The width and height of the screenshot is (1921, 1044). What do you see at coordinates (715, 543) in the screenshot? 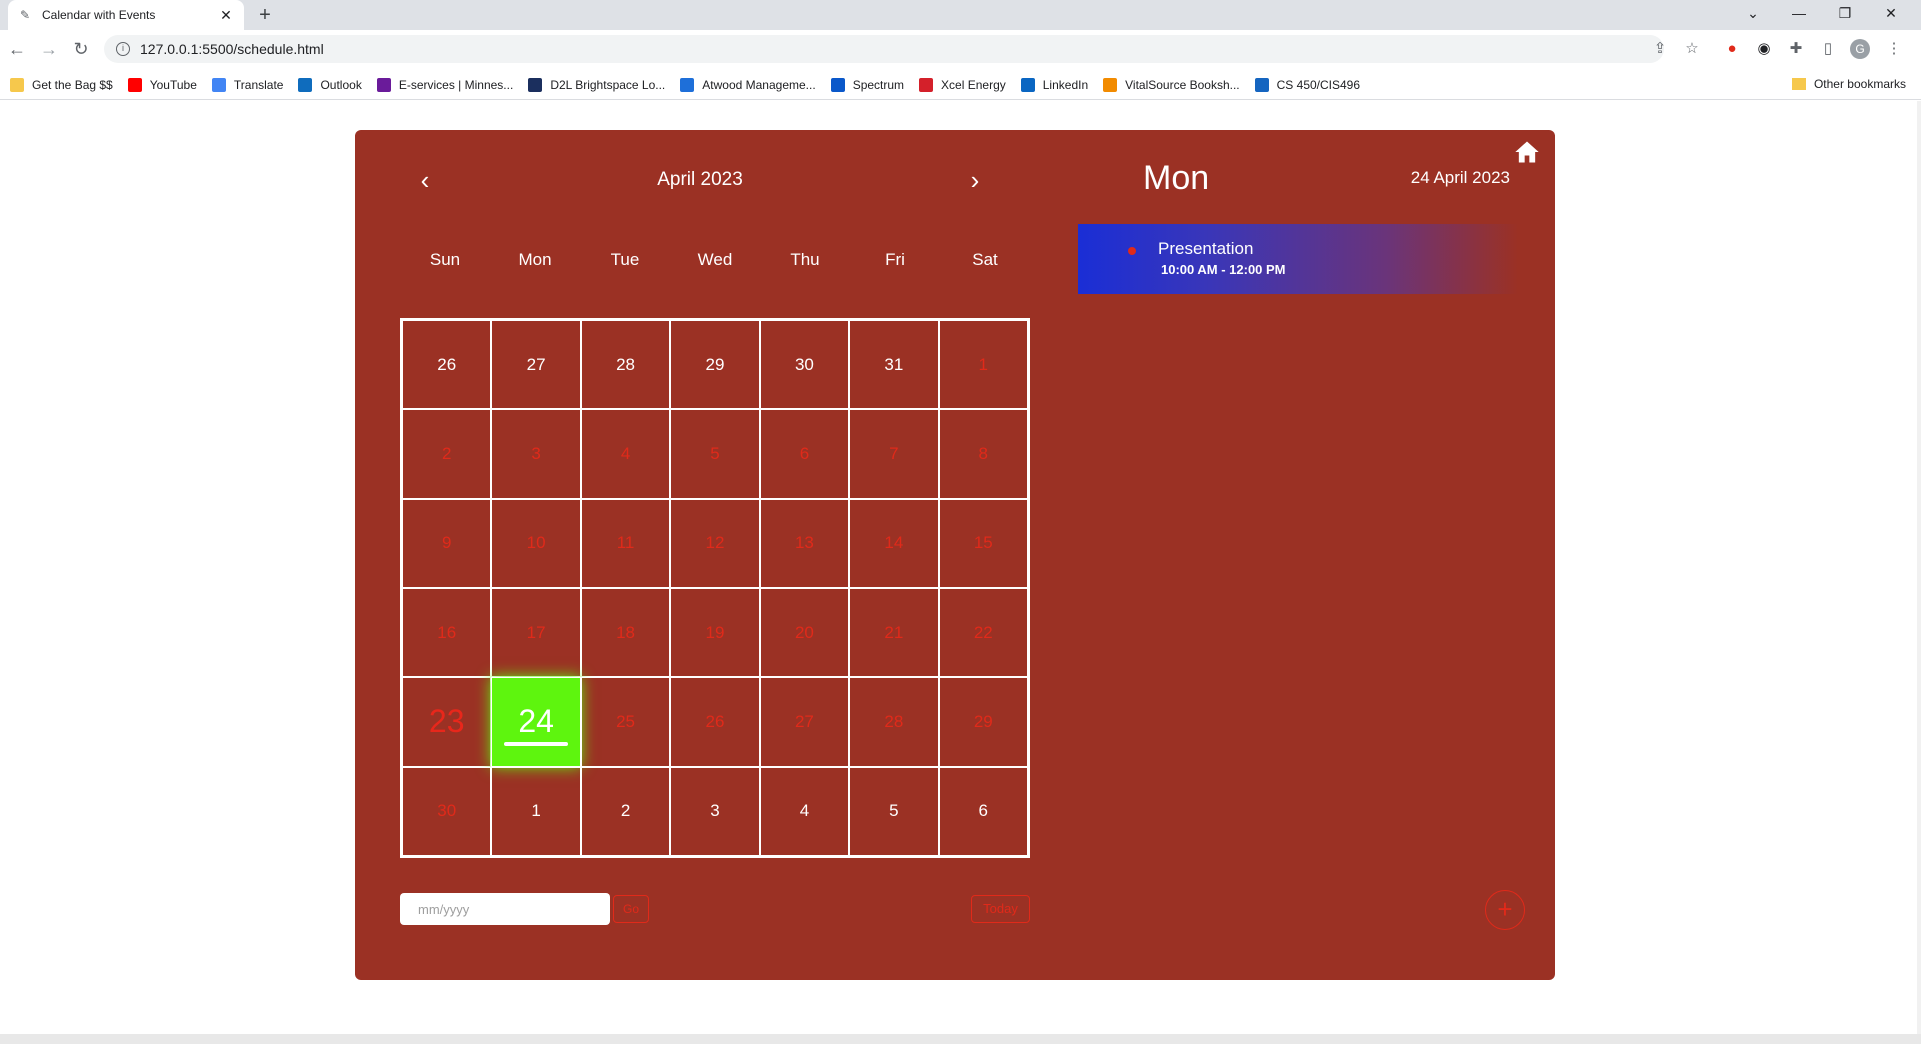
I see `calendar-day-cell: 12` at bounding box center [715, 543].